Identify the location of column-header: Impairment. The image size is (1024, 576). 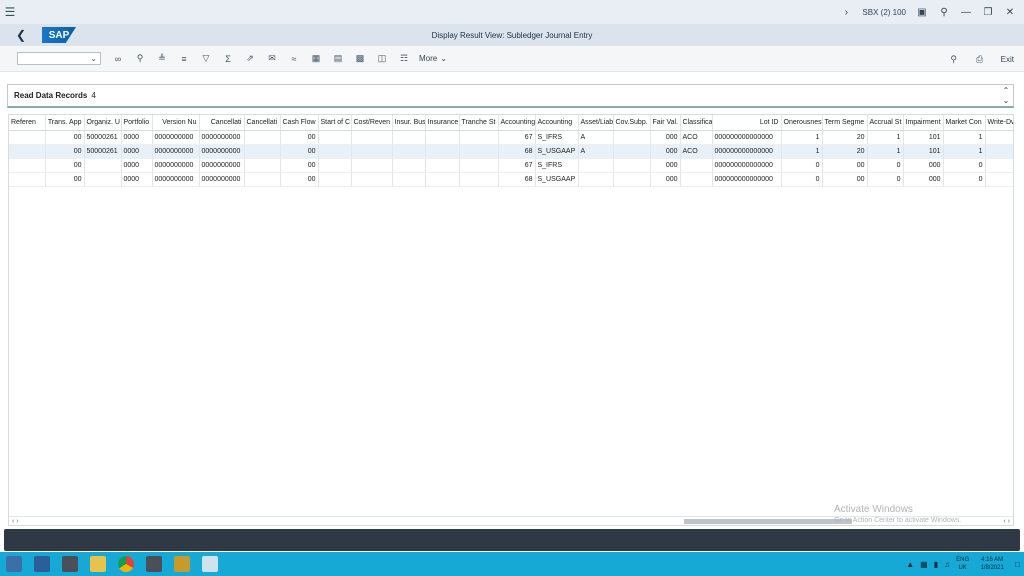
(923, 123).